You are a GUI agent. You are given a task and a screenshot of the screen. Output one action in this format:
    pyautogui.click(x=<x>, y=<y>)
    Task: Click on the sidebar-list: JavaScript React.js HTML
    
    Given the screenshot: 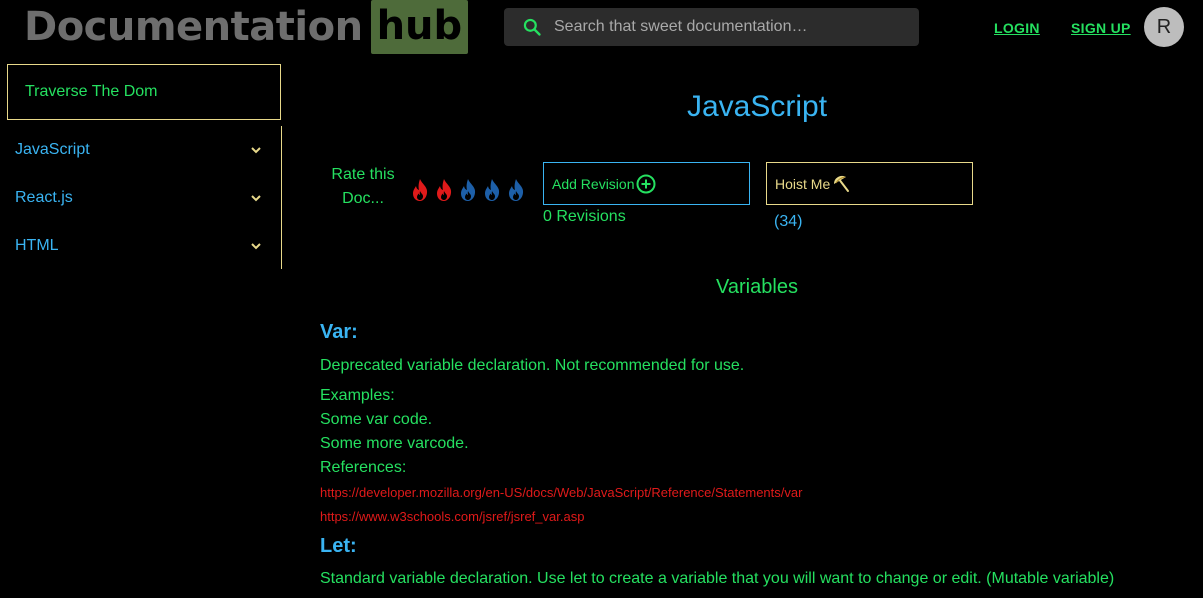 What is the action you would take?
    pyautogui.click(x=141, y=197)
    